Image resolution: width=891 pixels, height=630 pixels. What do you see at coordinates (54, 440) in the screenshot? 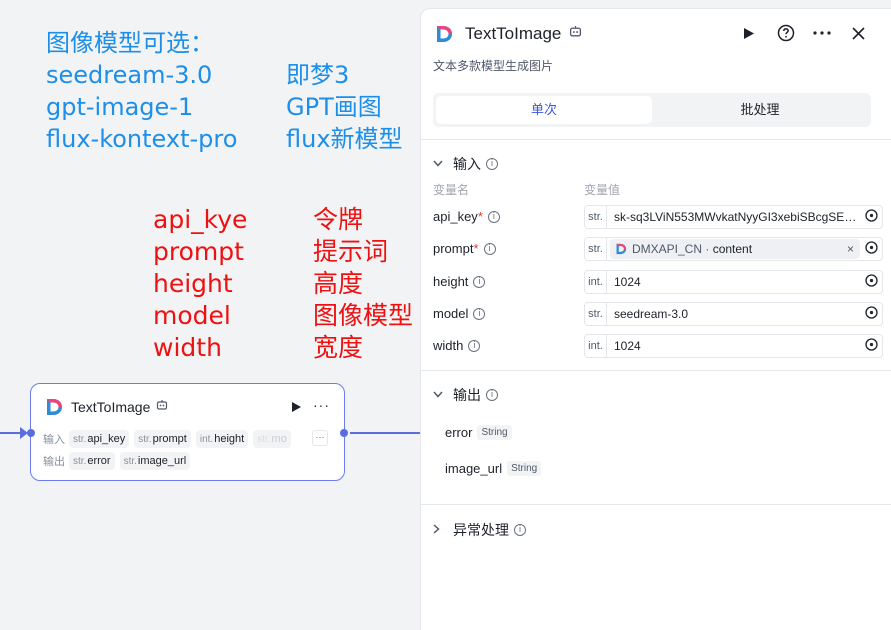
I see `node-input-label: 输入` at bounding box center [54, 440].